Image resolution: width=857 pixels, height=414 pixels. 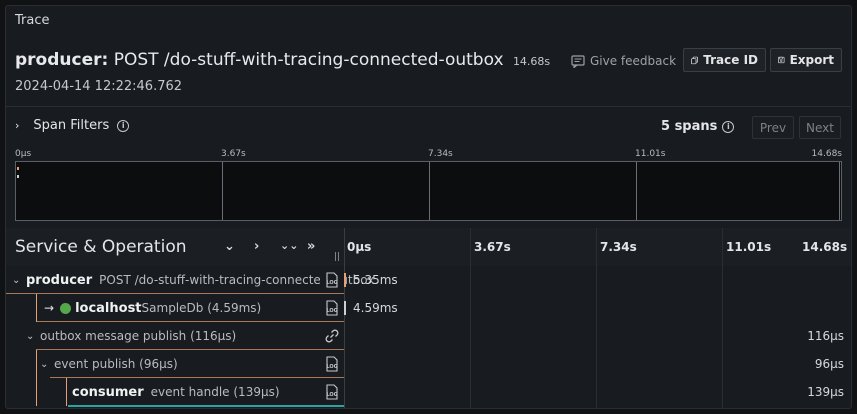 I want to click on panel-title: Trace, so click(x=32, y=20).